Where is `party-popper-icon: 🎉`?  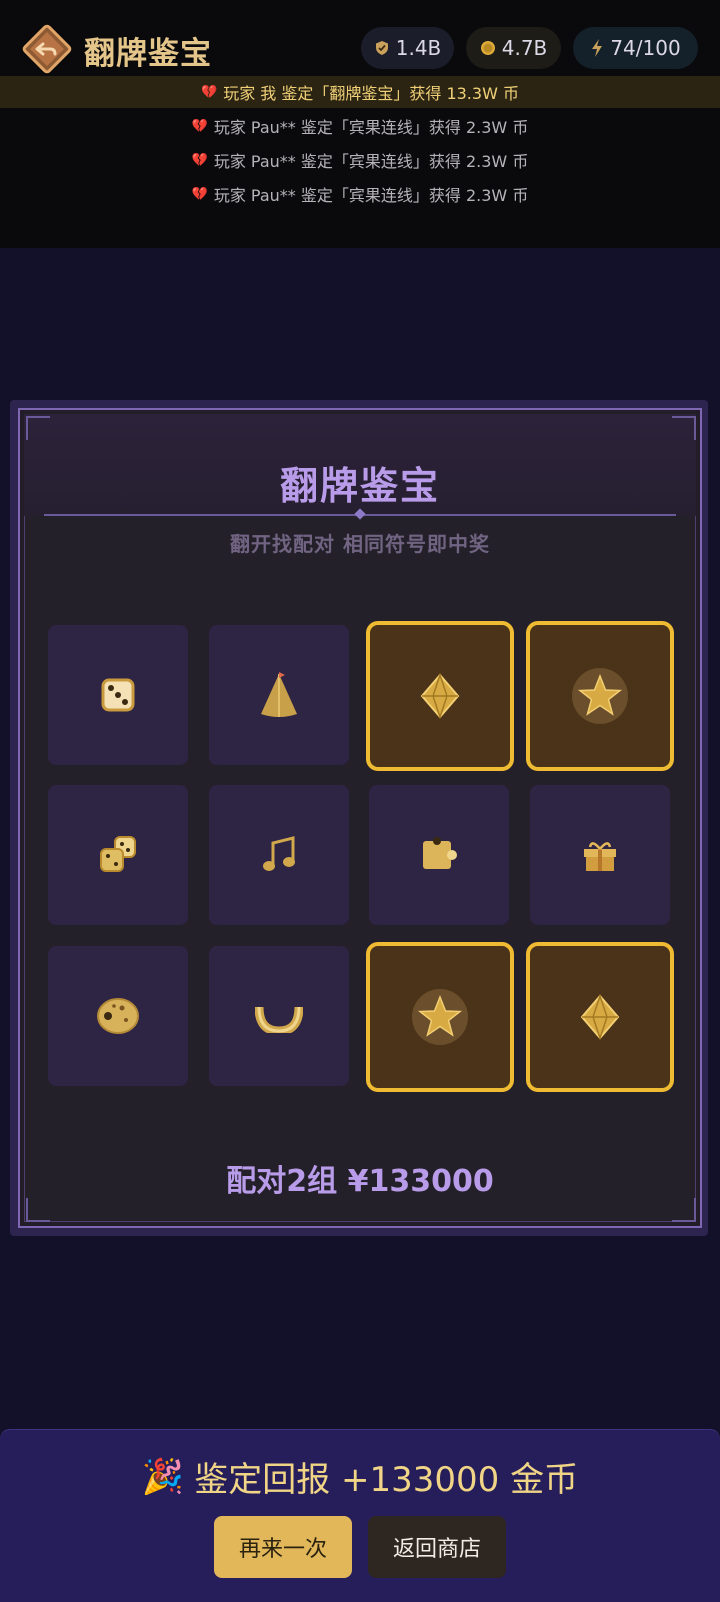
party-popper-icon: 🎉 is located at coordinates (163, 1476).